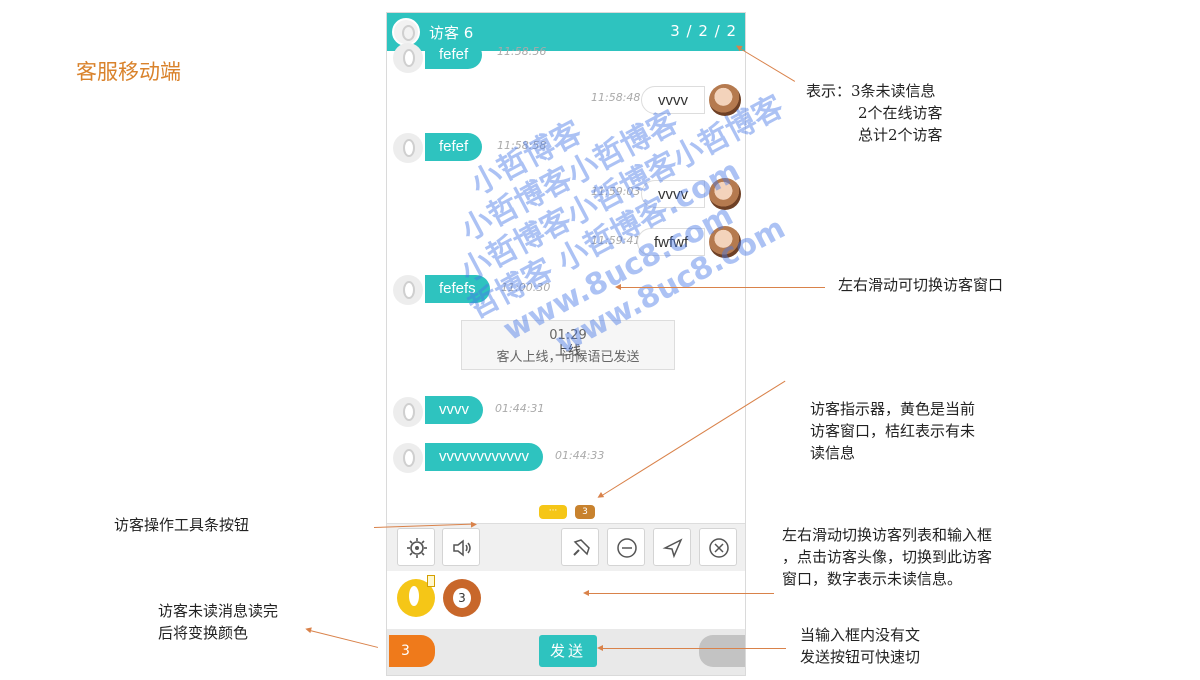 The width and height of the screenshot is (1200, 680). What do you see at coordinates (431, 581) in the screenshot?
I see `current-visitor-flag` at bounding box center [431, 581].